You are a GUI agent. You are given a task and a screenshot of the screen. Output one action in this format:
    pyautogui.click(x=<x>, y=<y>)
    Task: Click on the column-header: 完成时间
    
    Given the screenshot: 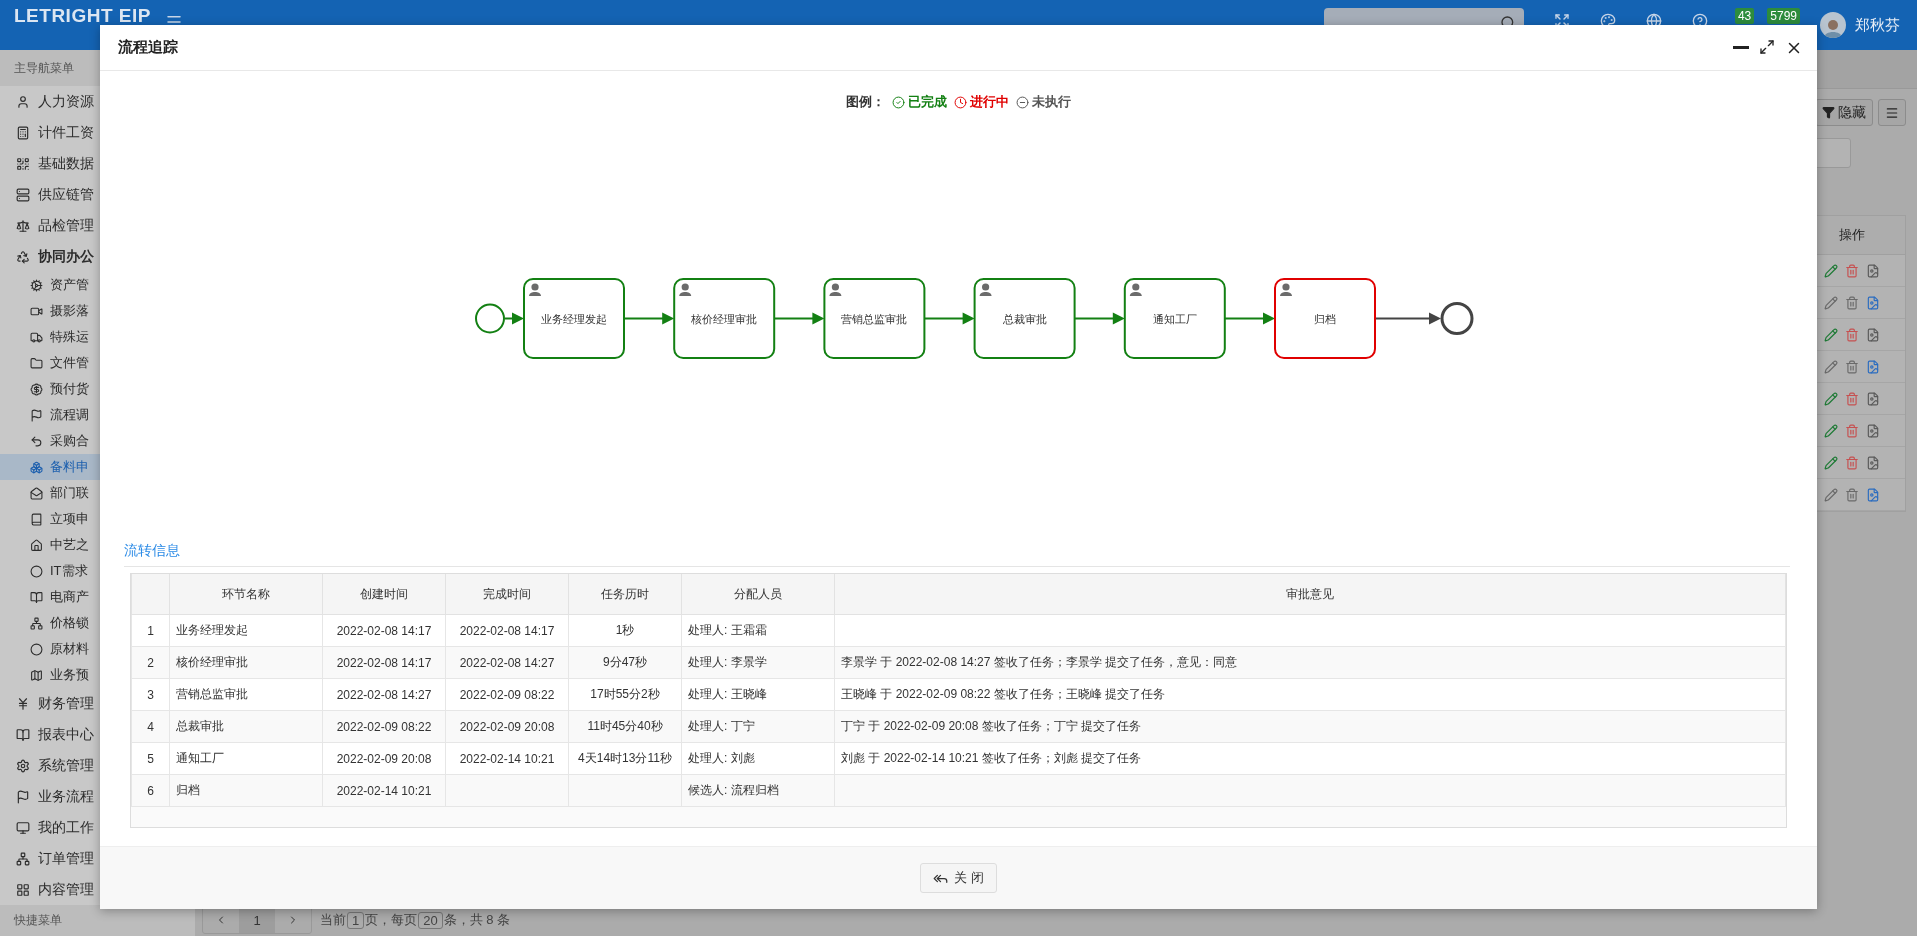 What is the action you would take?
    pyautogui.click(x=507, y=594)
    